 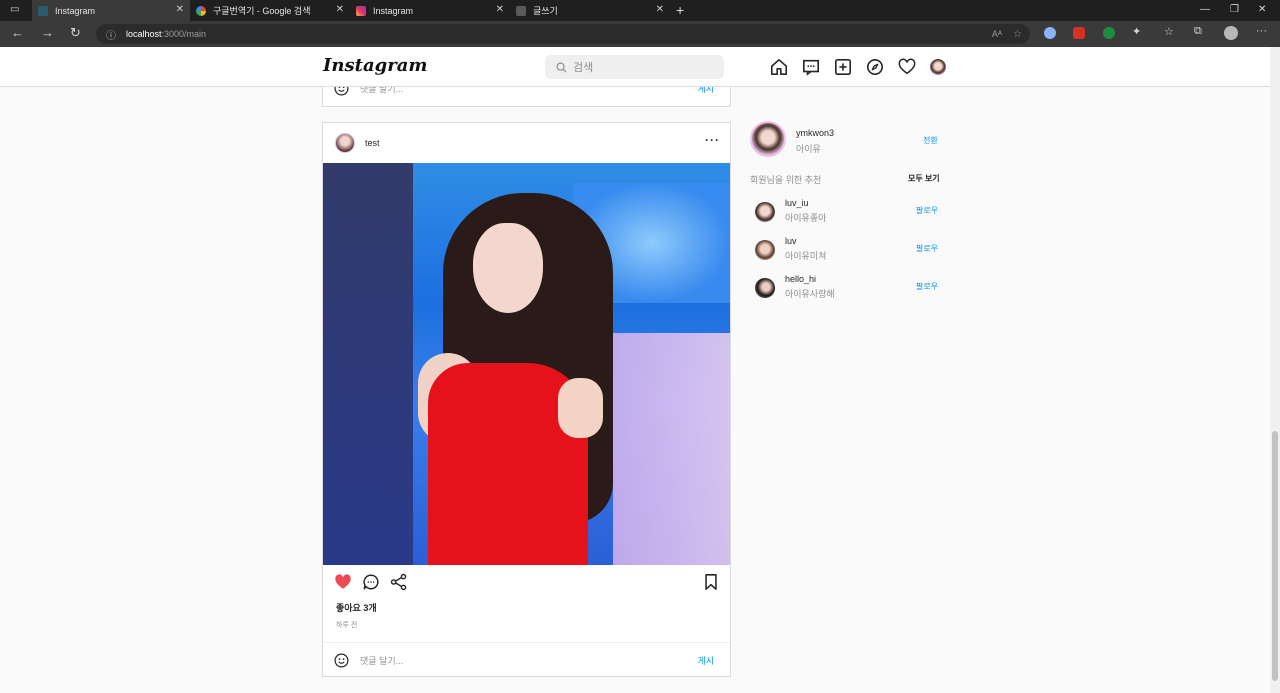 I want to click on url-path: :3000/main, so click(x=184, y=34).